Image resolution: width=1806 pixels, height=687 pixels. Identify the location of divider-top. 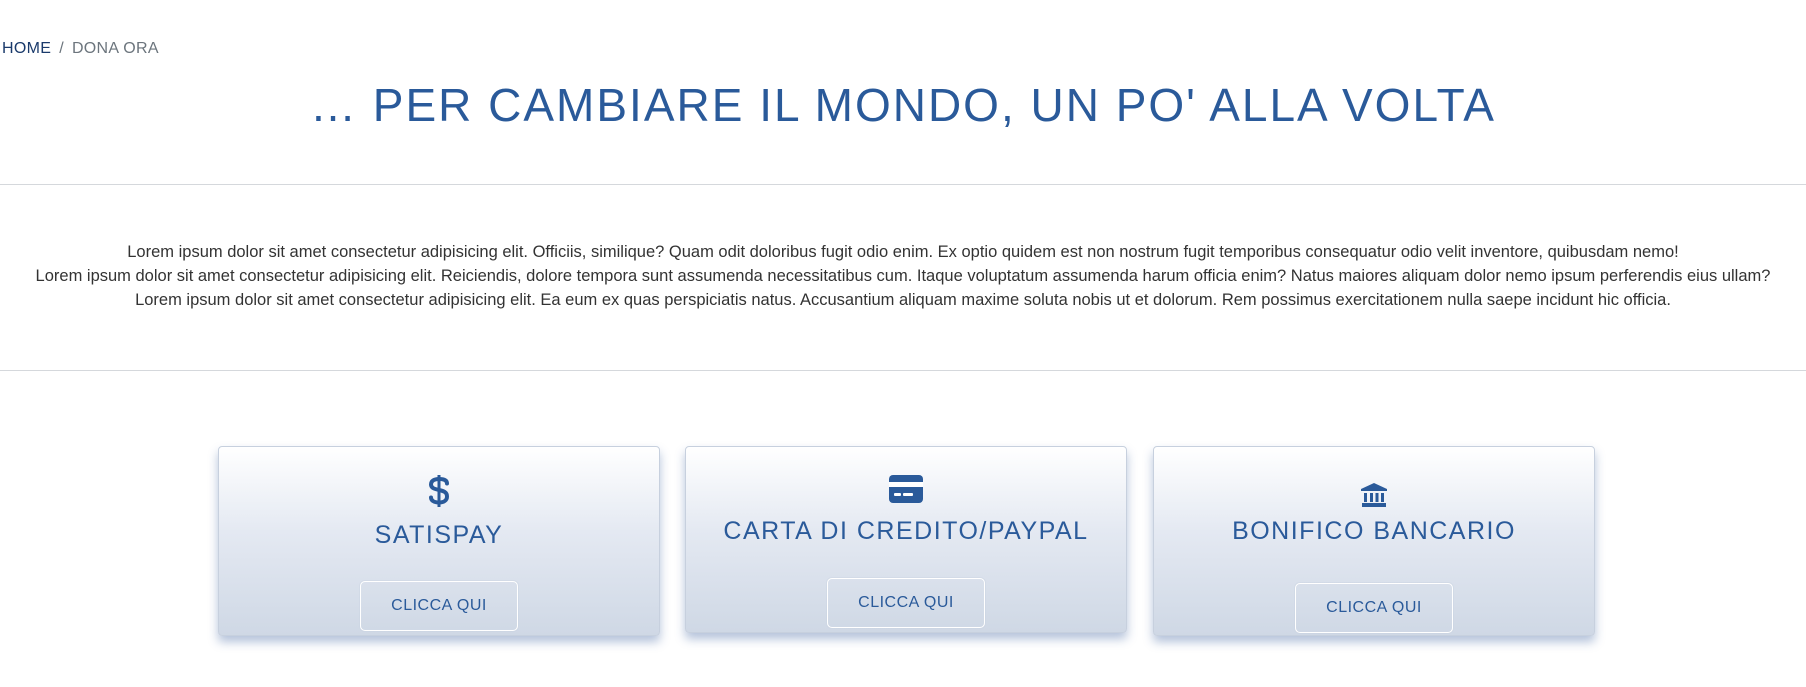
(903, 184).